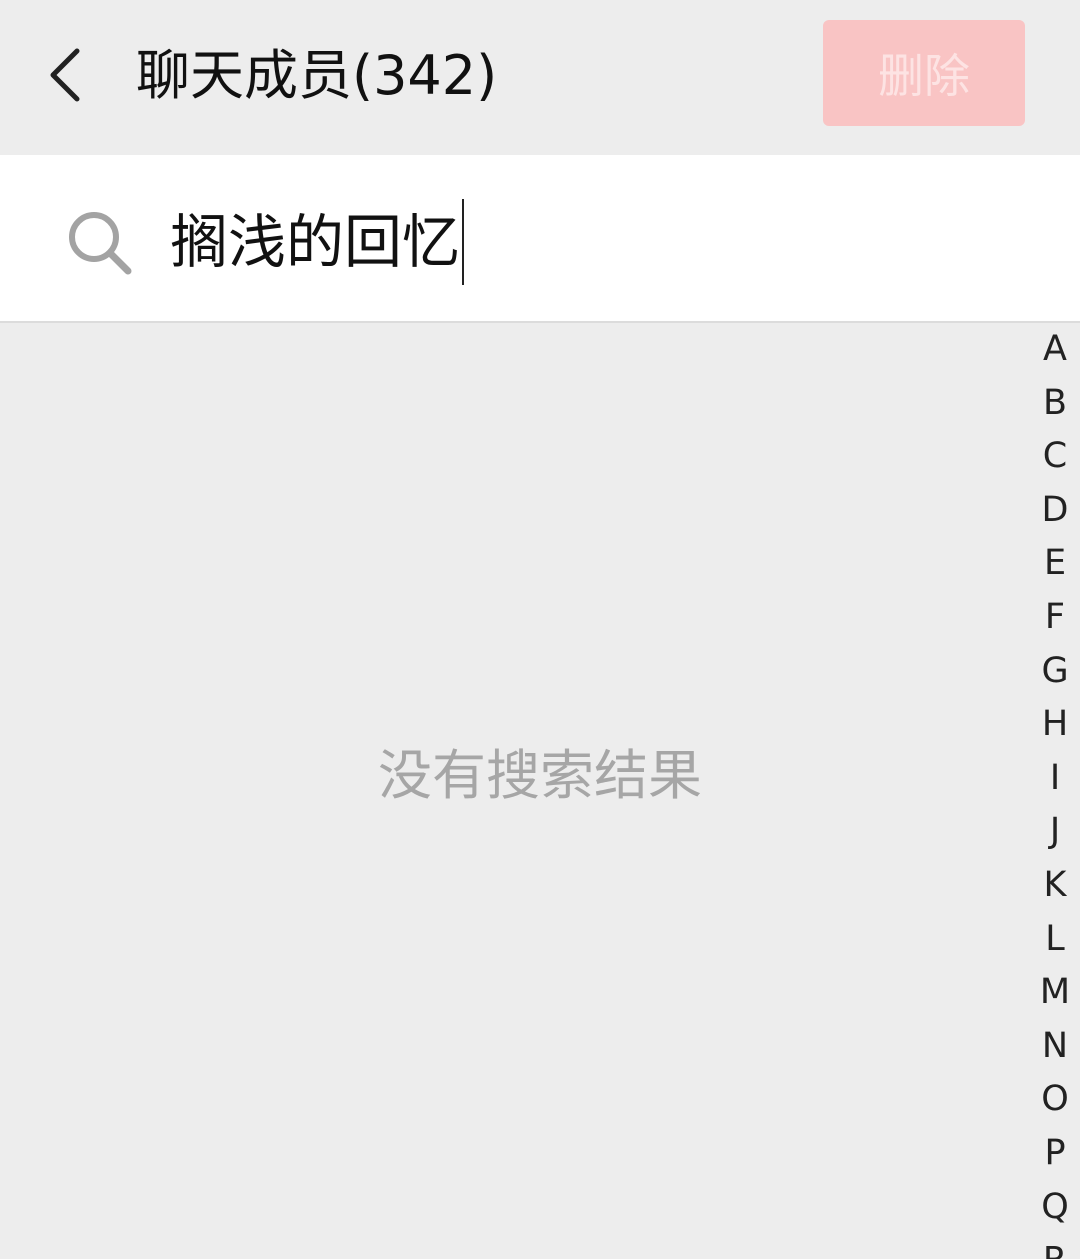 Image resolution: width=1080 pixels, height=1259 pixels. I want to click on search-input-value: 搁浅的回忆, so click(315, 242).